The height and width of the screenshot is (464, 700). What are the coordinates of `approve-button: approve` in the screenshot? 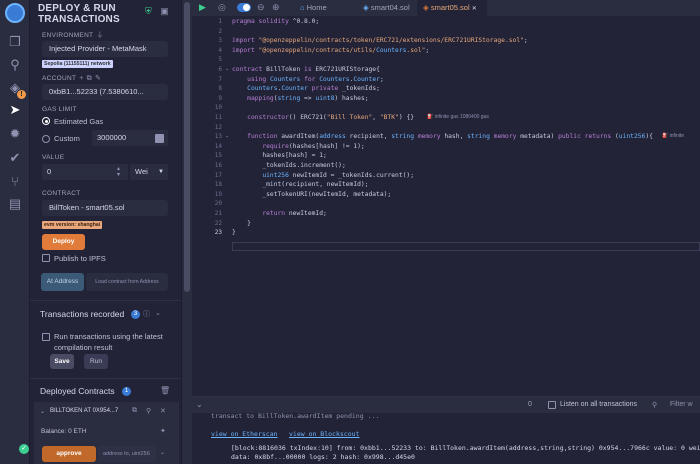 It's located at (69, 454).